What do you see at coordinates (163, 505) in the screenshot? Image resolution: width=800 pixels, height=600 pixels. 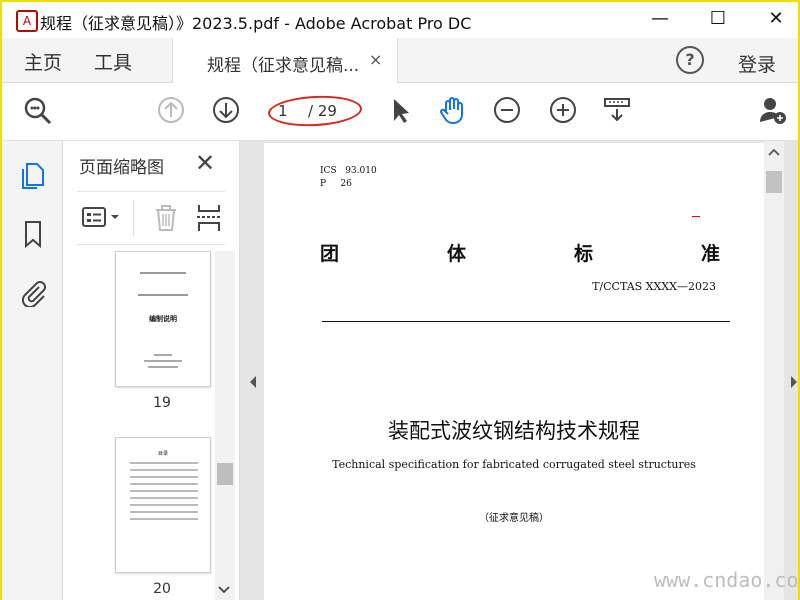 I see `thumbnail-page-20: 目录` at bounding box center [163, 505].